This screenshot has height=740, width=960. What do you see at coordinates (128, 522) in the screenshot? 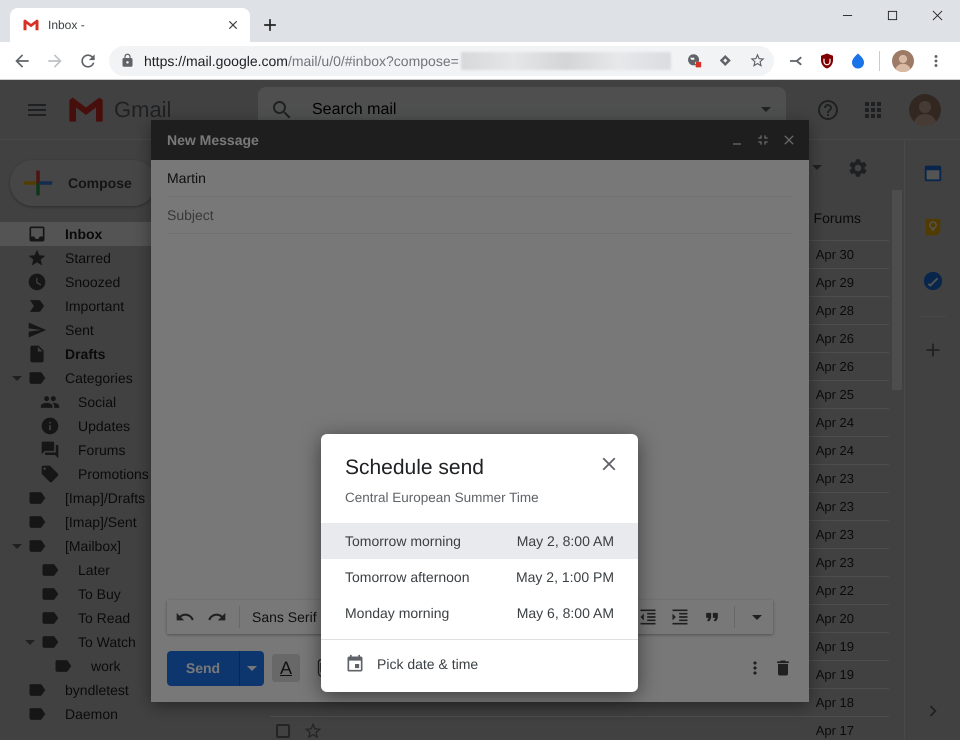
I see `sidebar-item: [Imap]/Sent` at bounding box center [128, 522].